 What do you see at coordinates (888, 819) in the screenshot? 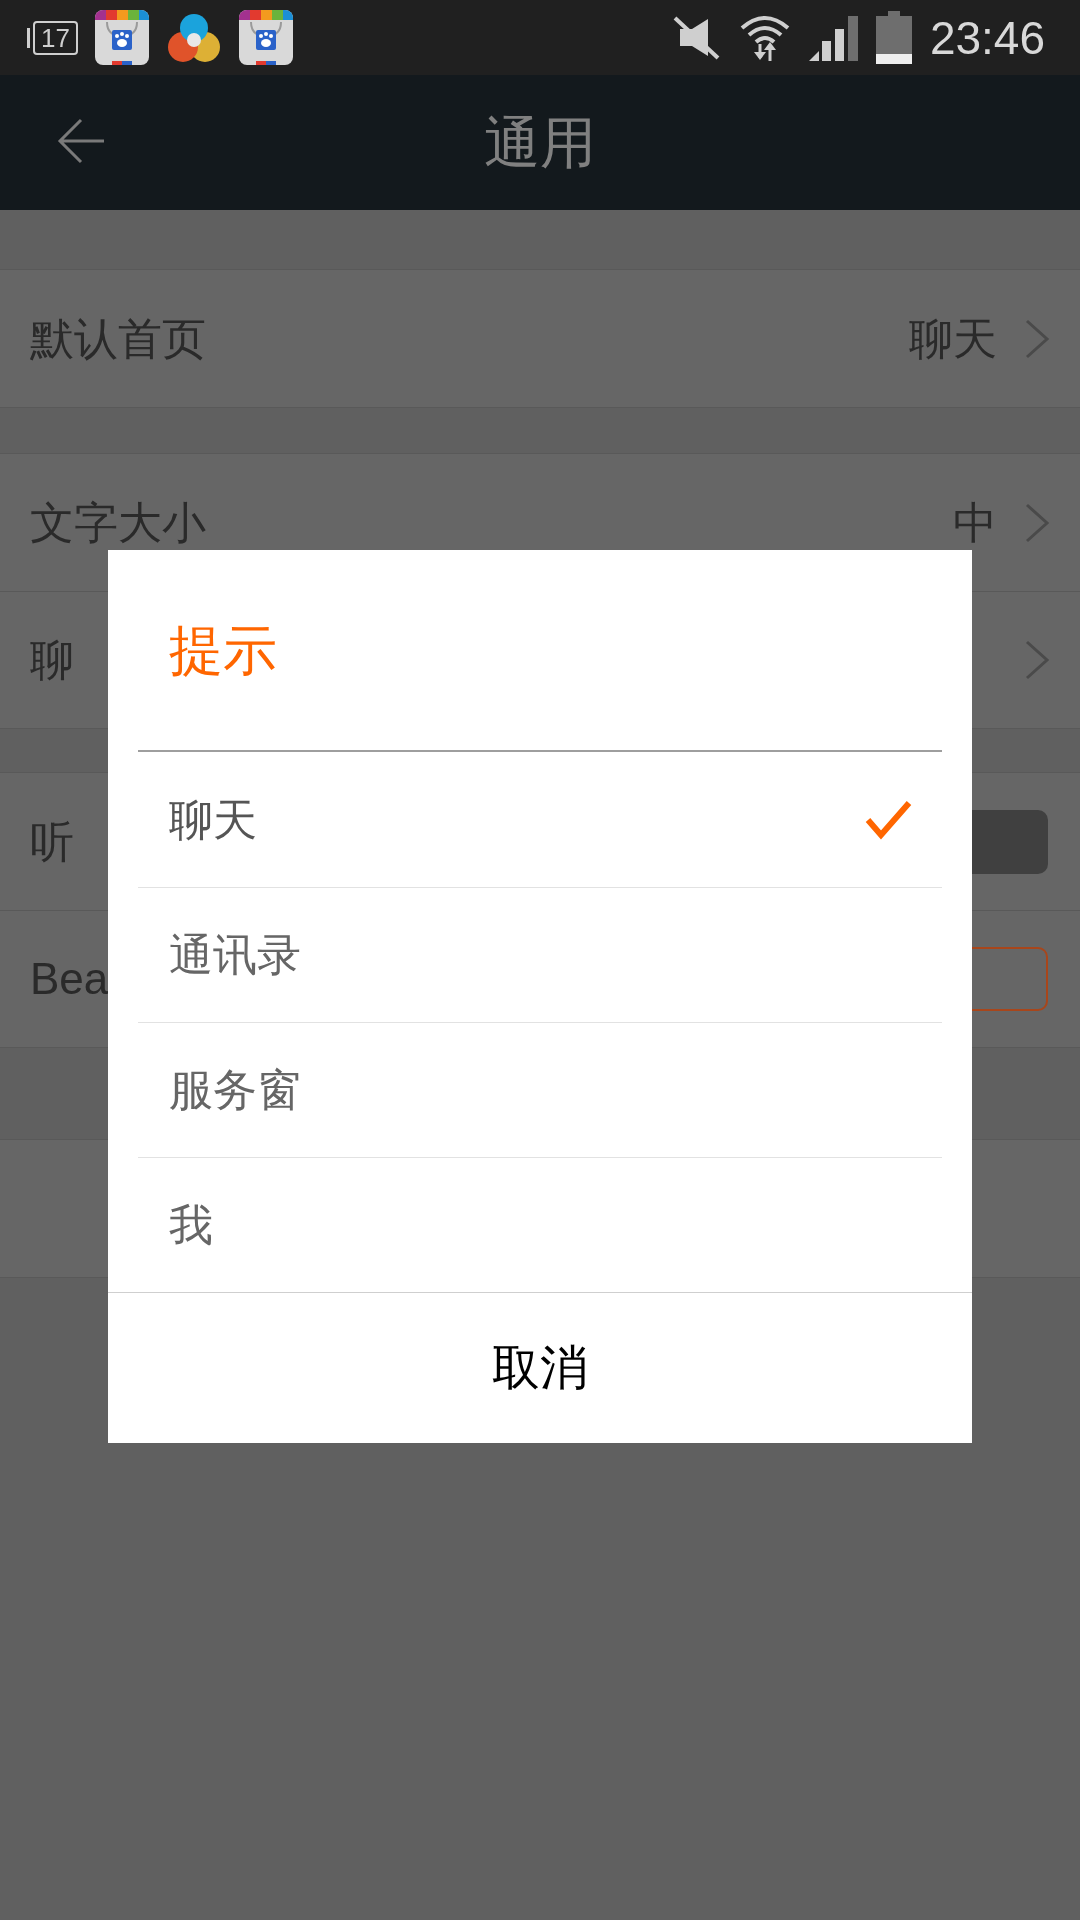
I see `check-icon` at bounding box center [888, 819].